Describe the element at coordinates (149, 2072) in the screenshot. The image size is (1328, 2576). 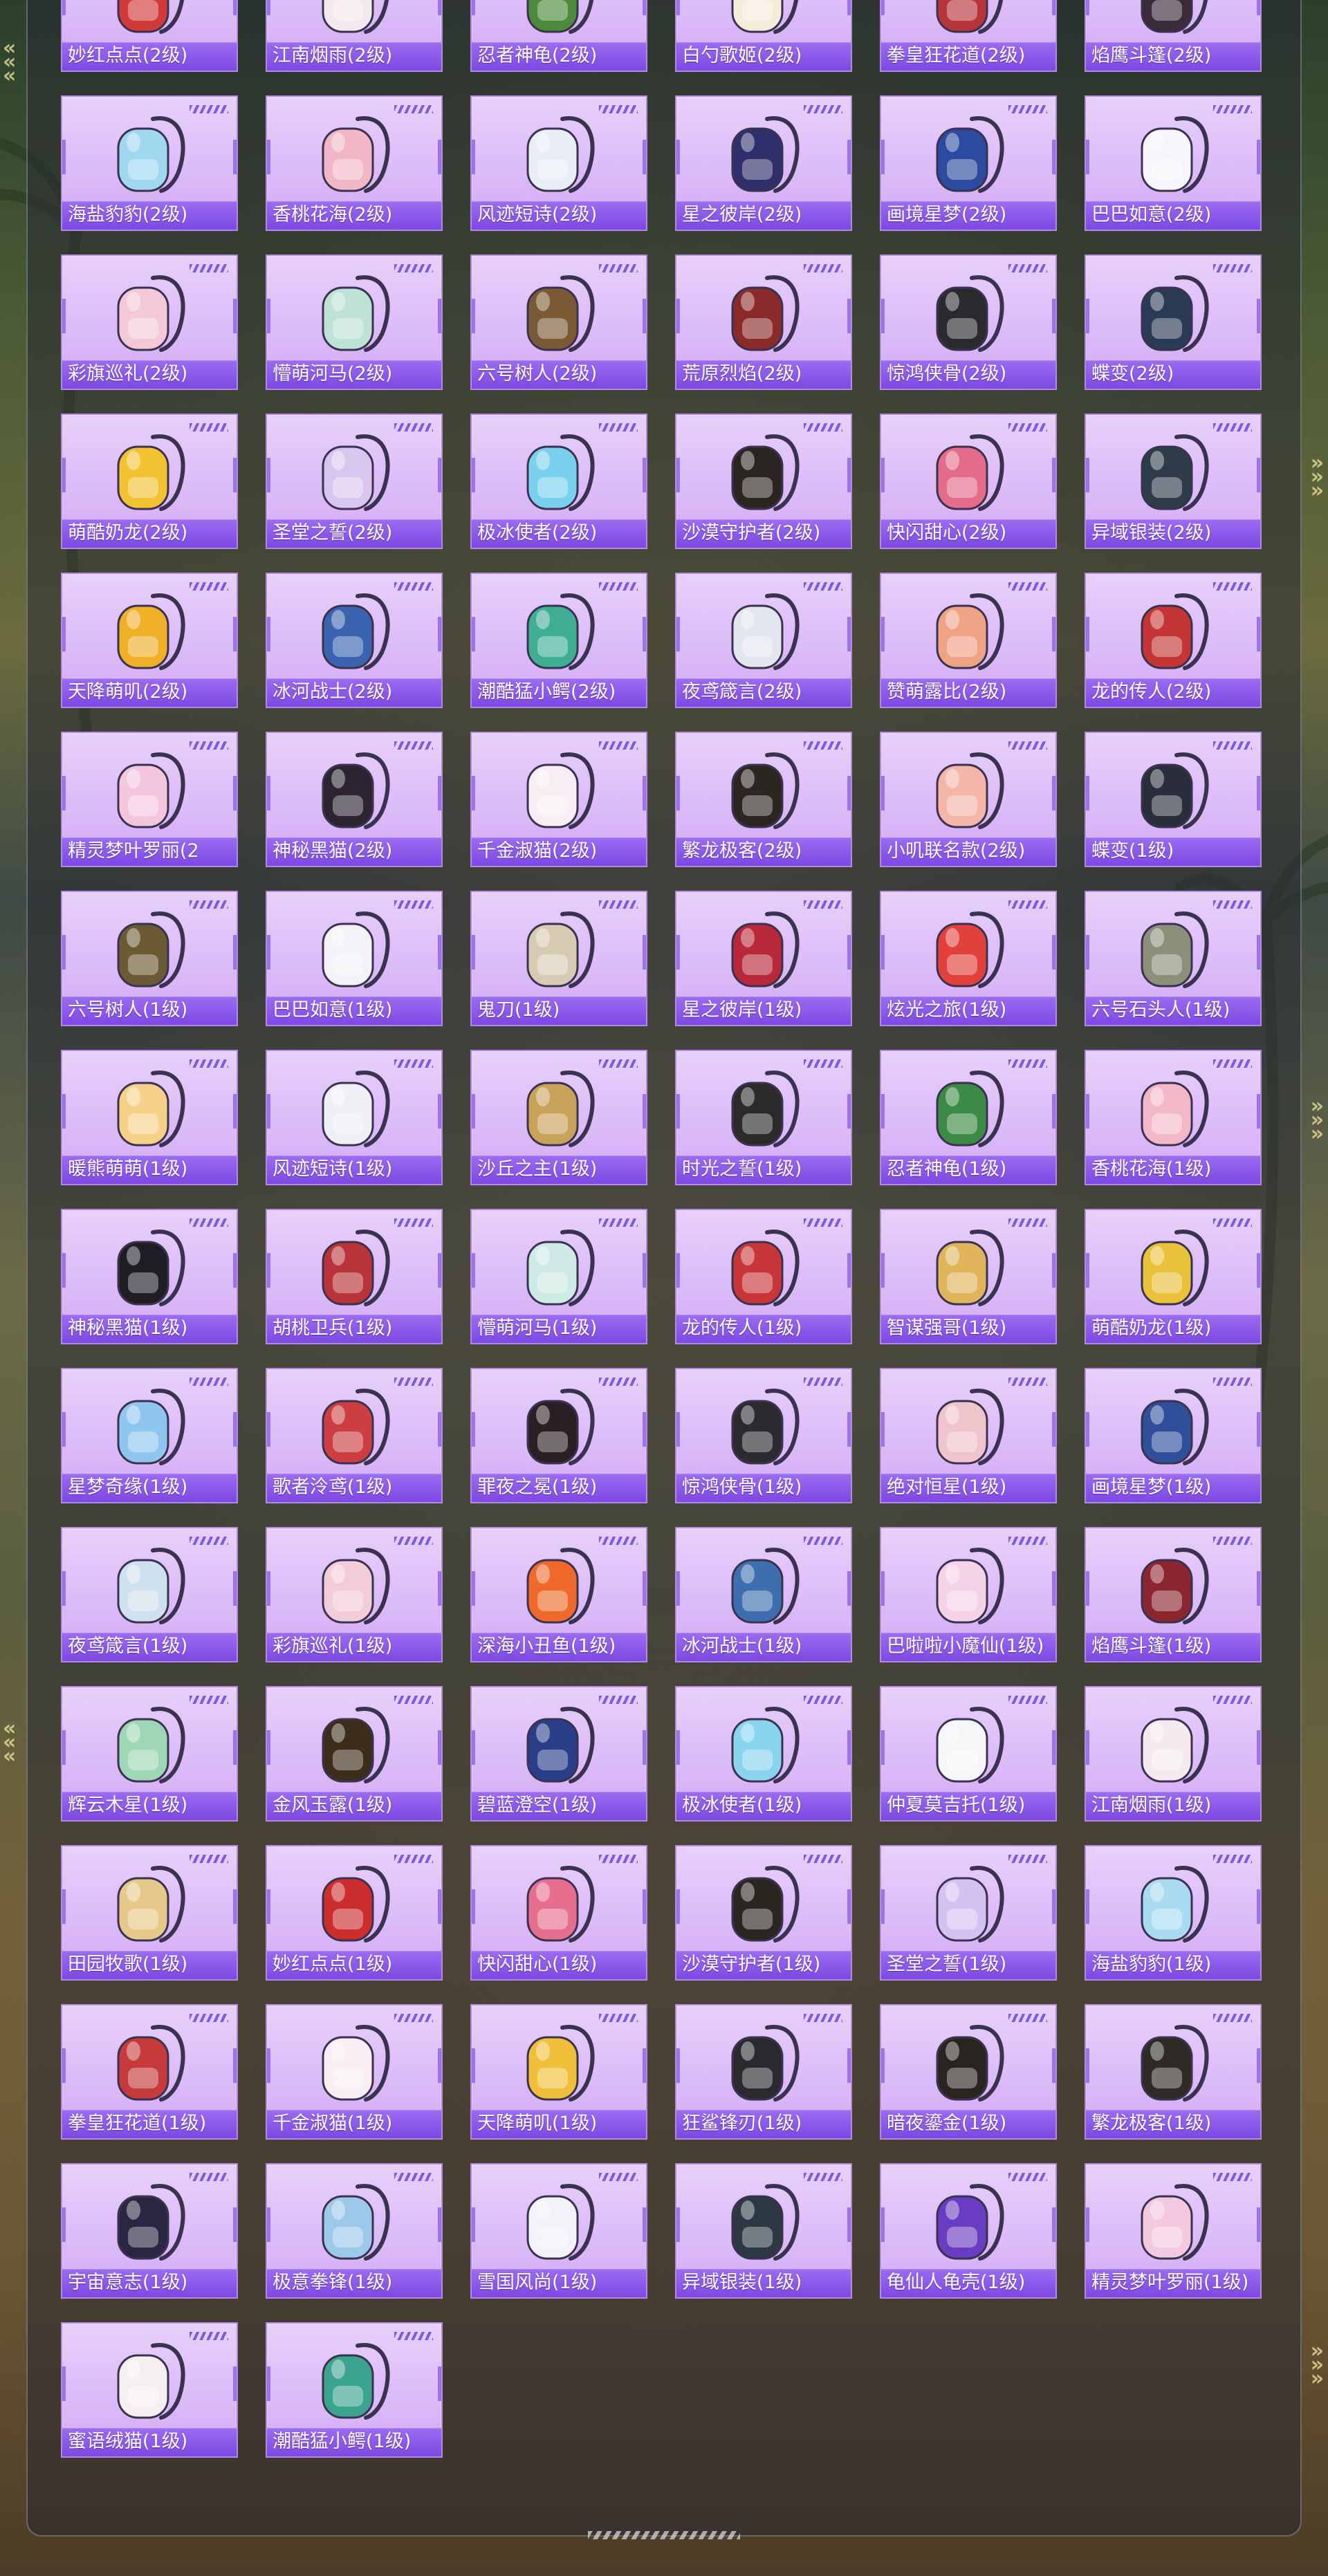
I see `backpack-item-tile: 拳皇狂花道(1级)` at that location.